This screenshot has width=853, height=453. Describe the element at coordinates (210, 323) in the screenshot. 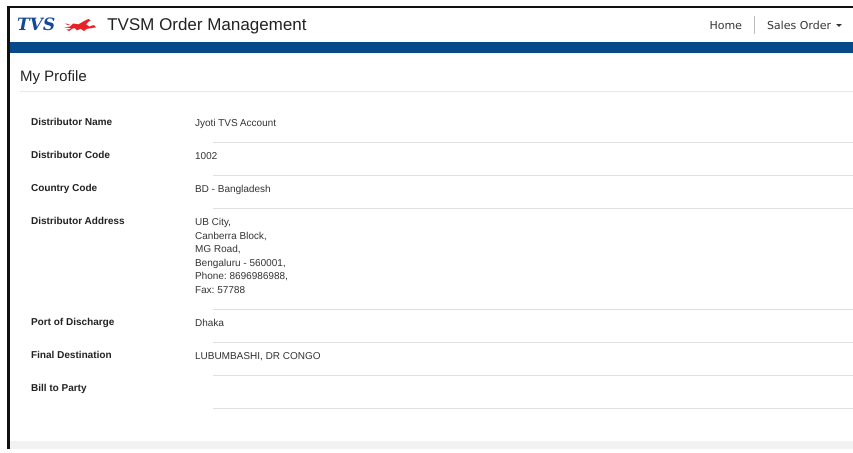

I see `field-value: Dhaka` at that location.